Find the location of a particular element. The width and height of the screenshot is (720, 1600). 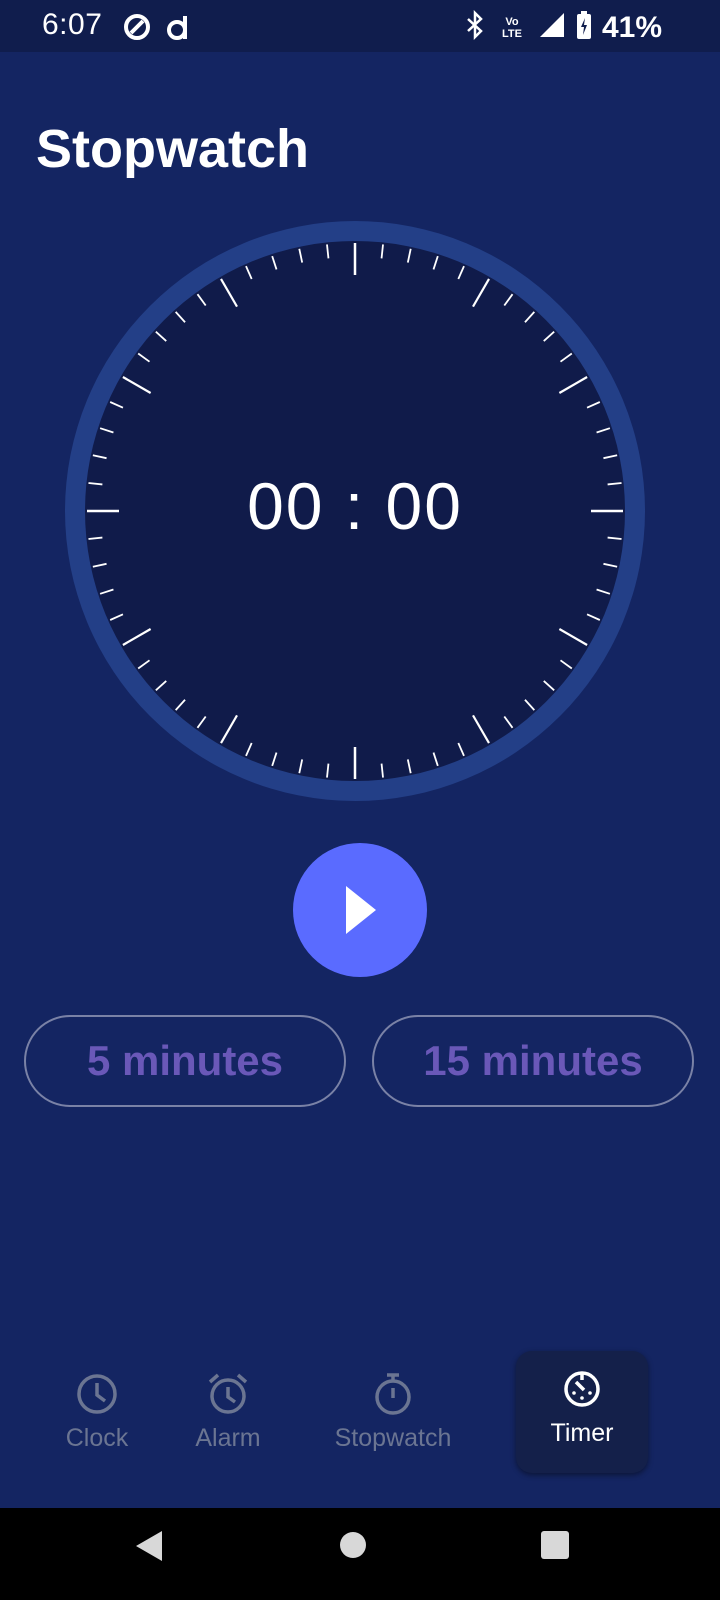

alarm-icon is located at coordinates (228, 1393).